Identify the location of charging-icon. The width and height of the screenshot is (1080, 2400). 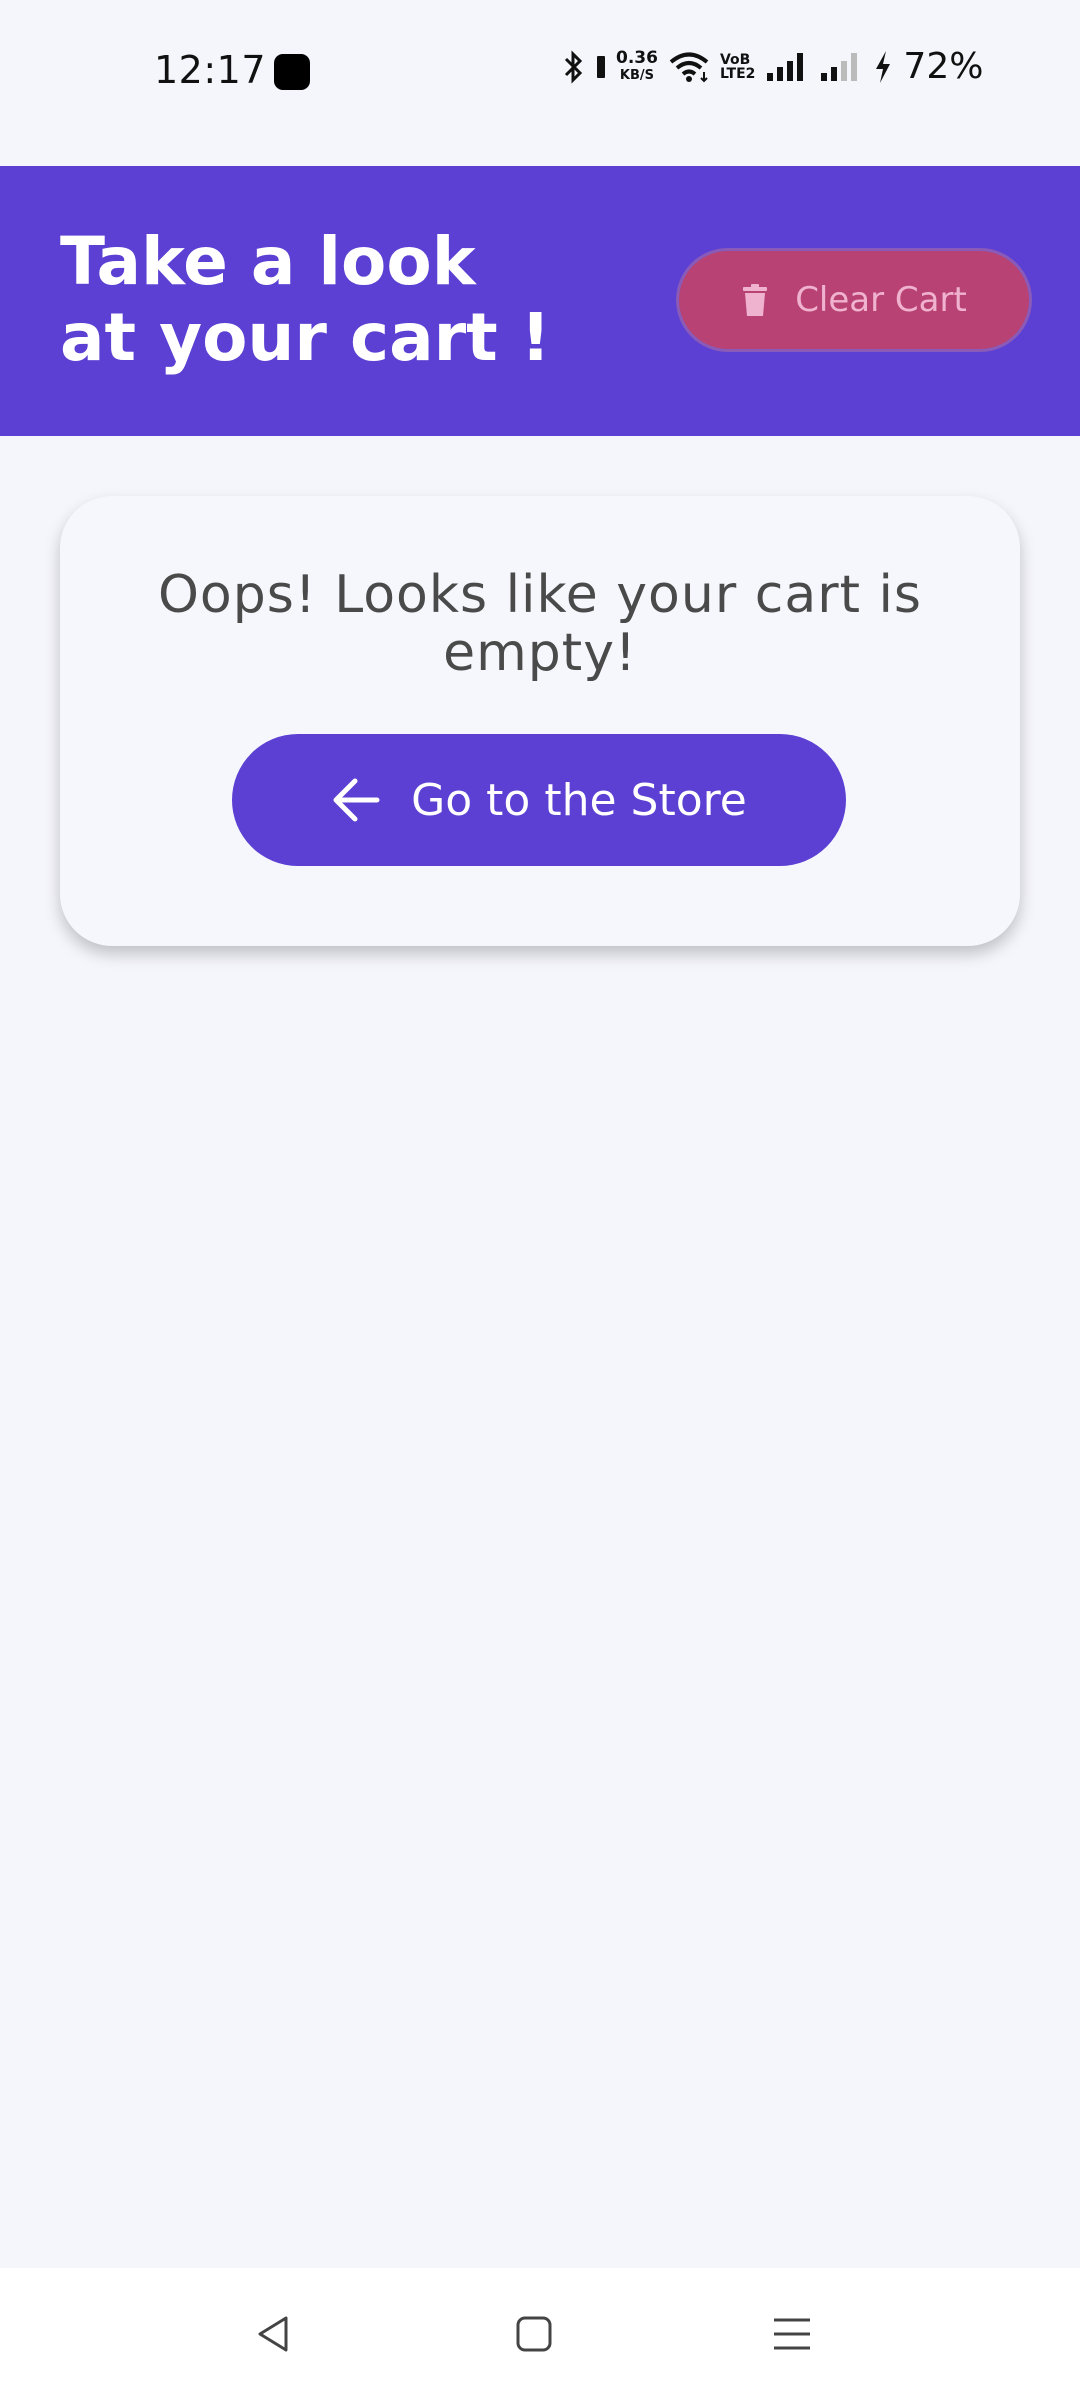
(883, 67).